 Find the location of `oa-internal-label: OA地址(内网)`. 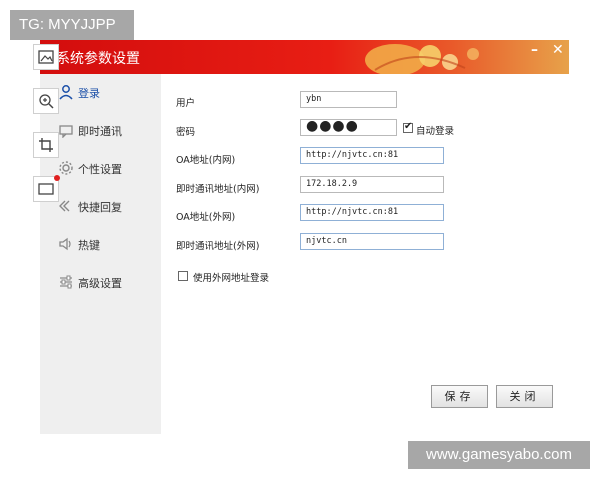

oa-internal-label: OA地址(内网) is located at coordinates (206, 160).